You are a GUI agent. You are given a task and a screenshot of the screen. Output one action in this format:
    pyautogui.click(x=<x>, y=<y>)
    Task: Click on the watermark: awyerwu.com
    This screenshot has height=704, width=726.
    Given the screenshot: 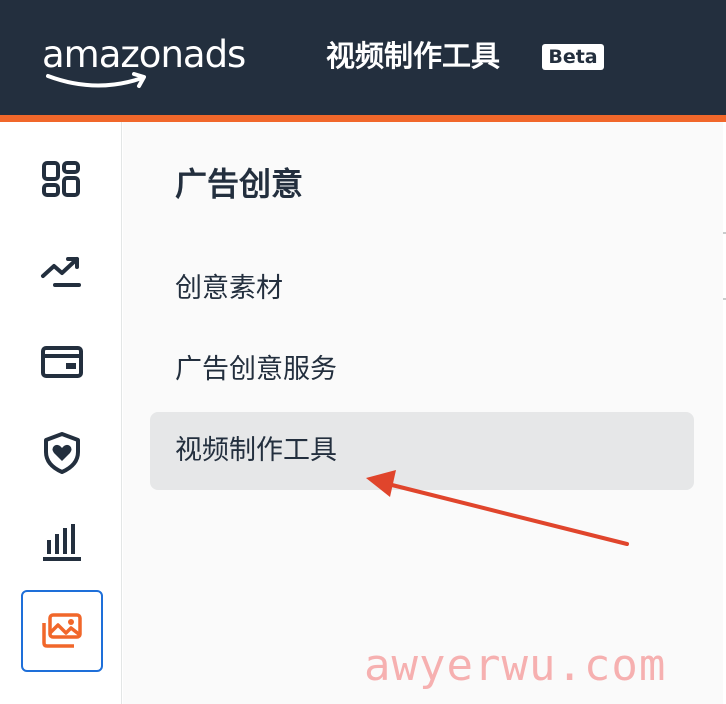 What is the action you would take?
    pyautogui.click(x=515, y=665)
    